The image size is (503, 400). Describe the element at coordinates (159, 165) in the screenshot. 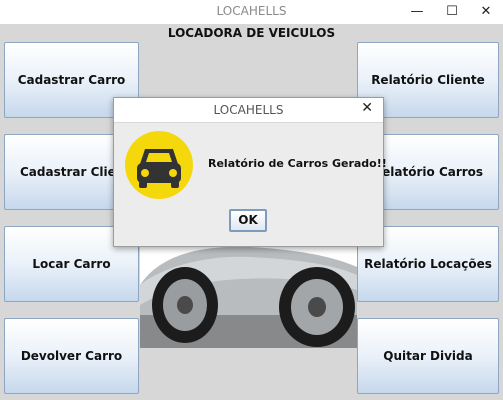

I see `car-icon` at that location.